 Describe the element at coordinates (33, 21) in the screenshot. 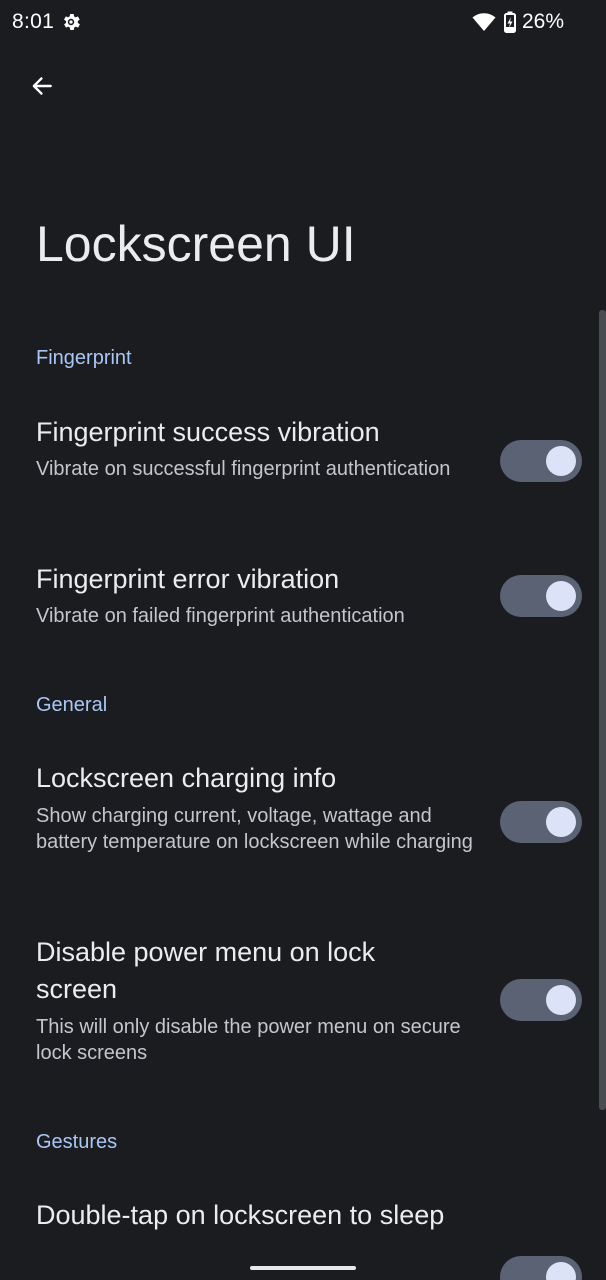

I see `status-time: 8:01` at that location.